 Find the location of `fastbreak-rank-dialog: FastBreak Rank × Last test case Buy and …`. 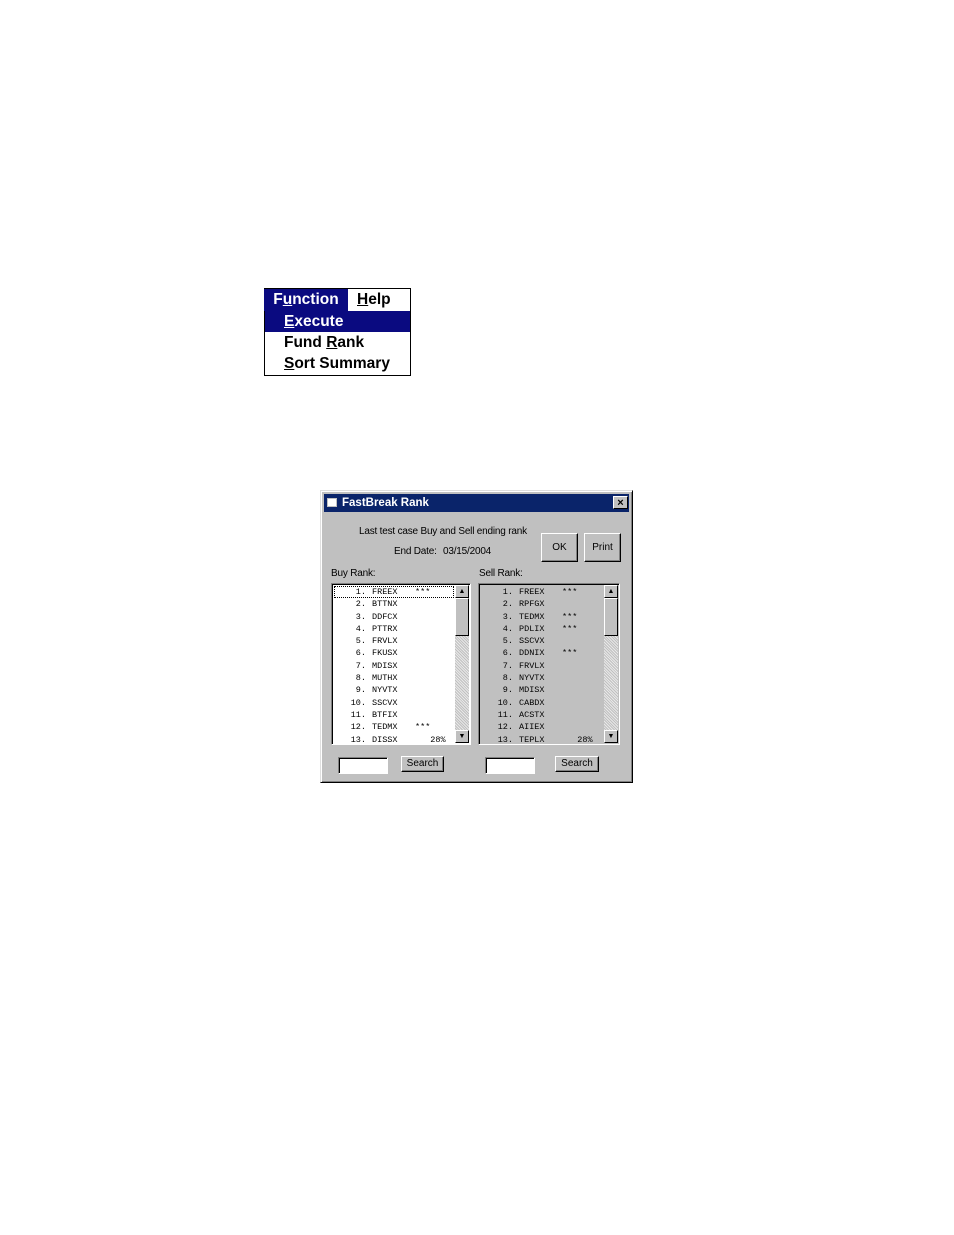

fastbreak-rank-dialog: FastBreak Rank × Last test case Buy and … is located at coordinates (476, 636).